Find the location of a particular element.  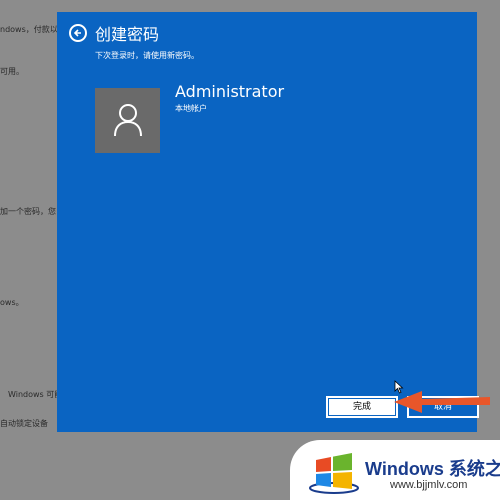

finish-button: 完成 is located at coordinates (362, 407).